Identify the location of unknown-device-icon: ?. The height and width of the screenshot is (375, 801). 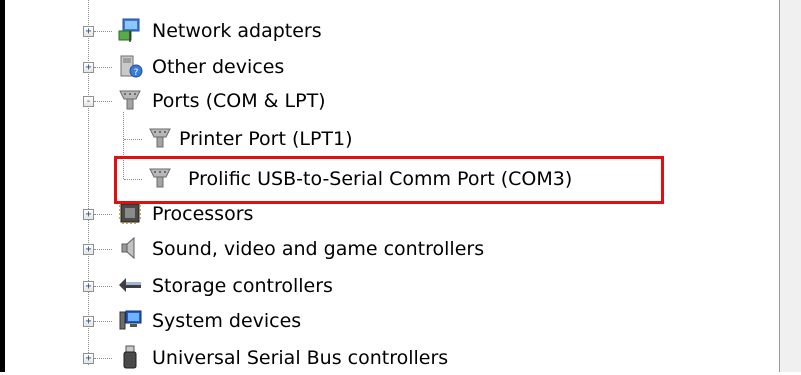
(131, 66).